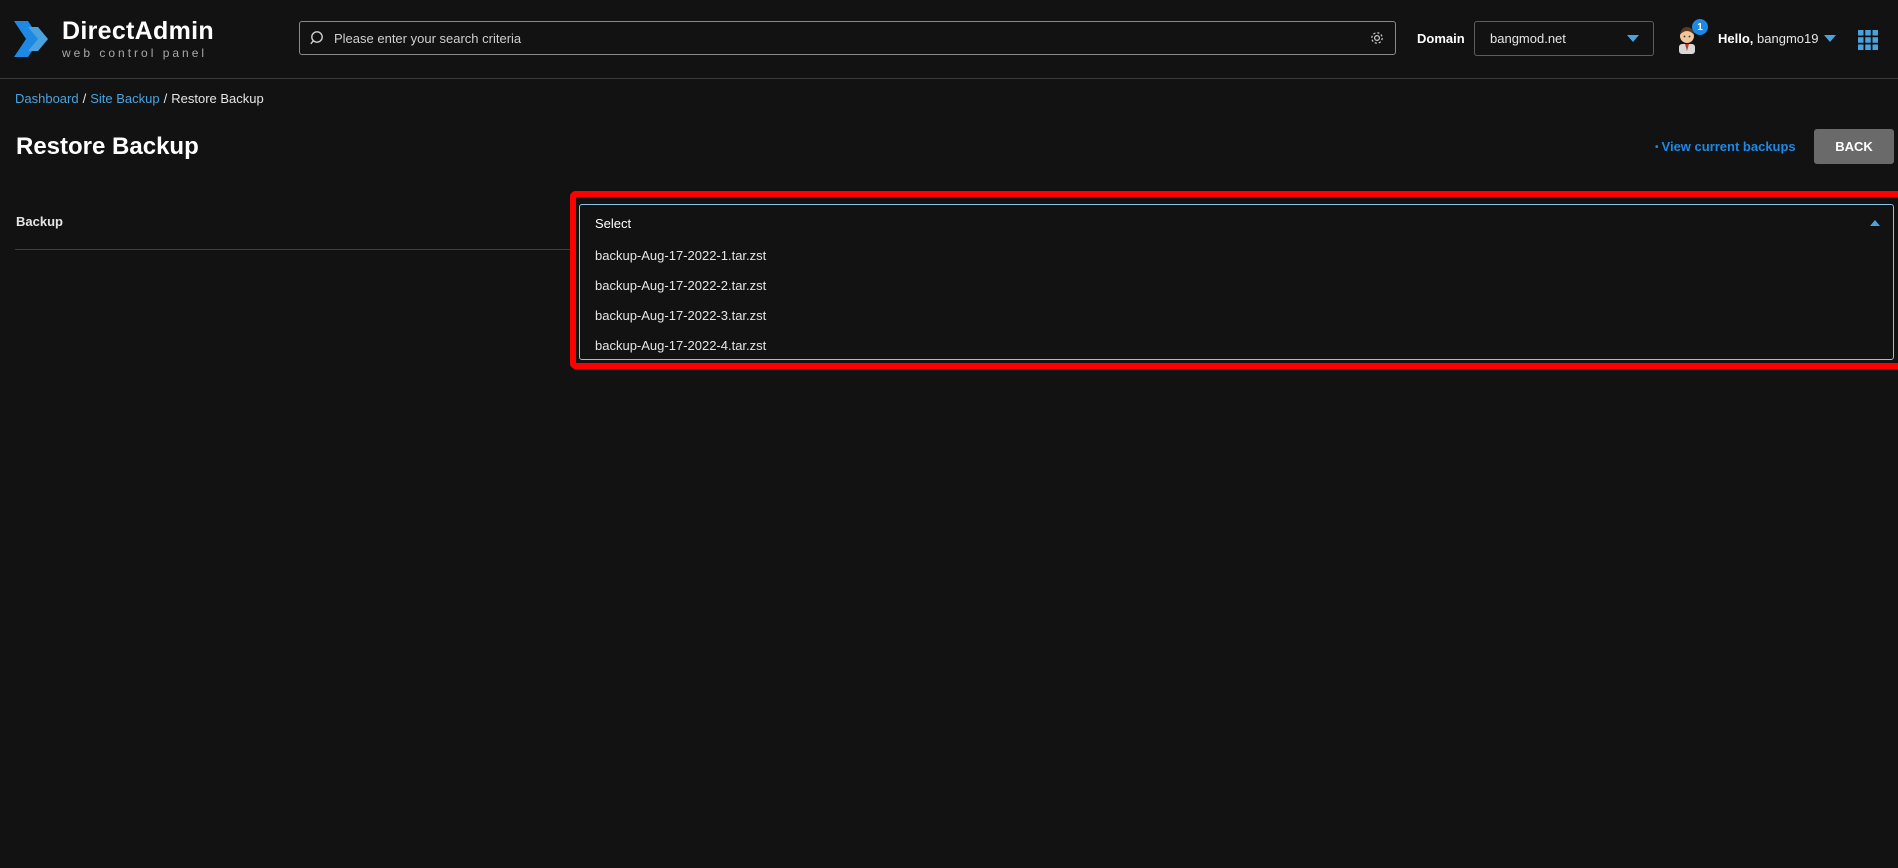 This screenshot has width=1898, height=868. What do you see at coordinates (47, 98) in the screenshot?
I see `breadcrumb-dashboard: Dashboard` at bounding box center [47, 98].